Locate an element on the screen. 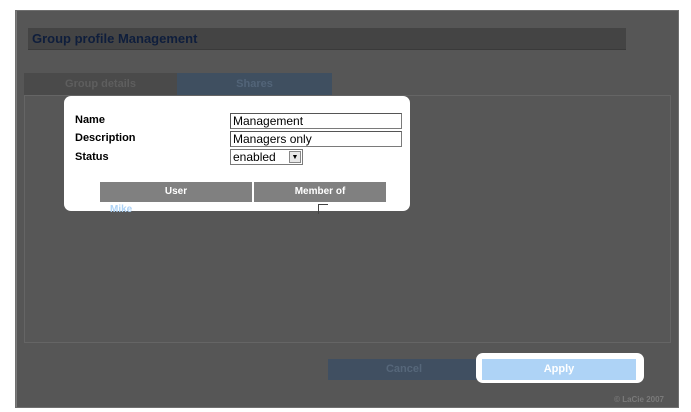 The height and width of the screenshot is (412, 691). tab-shares: Shares is located at coordinates (254, 84).